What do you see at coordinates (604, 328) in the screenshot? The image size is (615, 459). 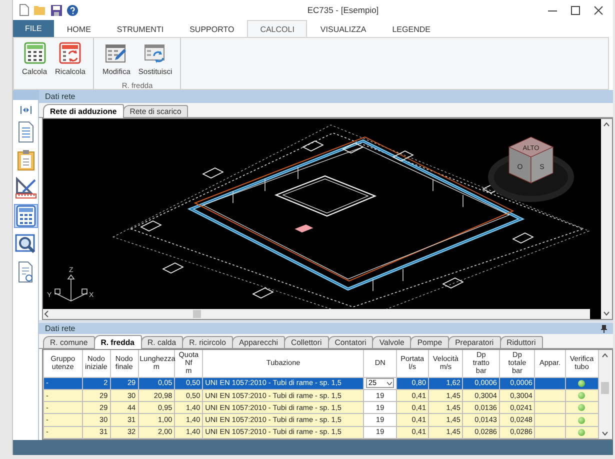 I see `pin-icon` at bounding box center [604, 328].